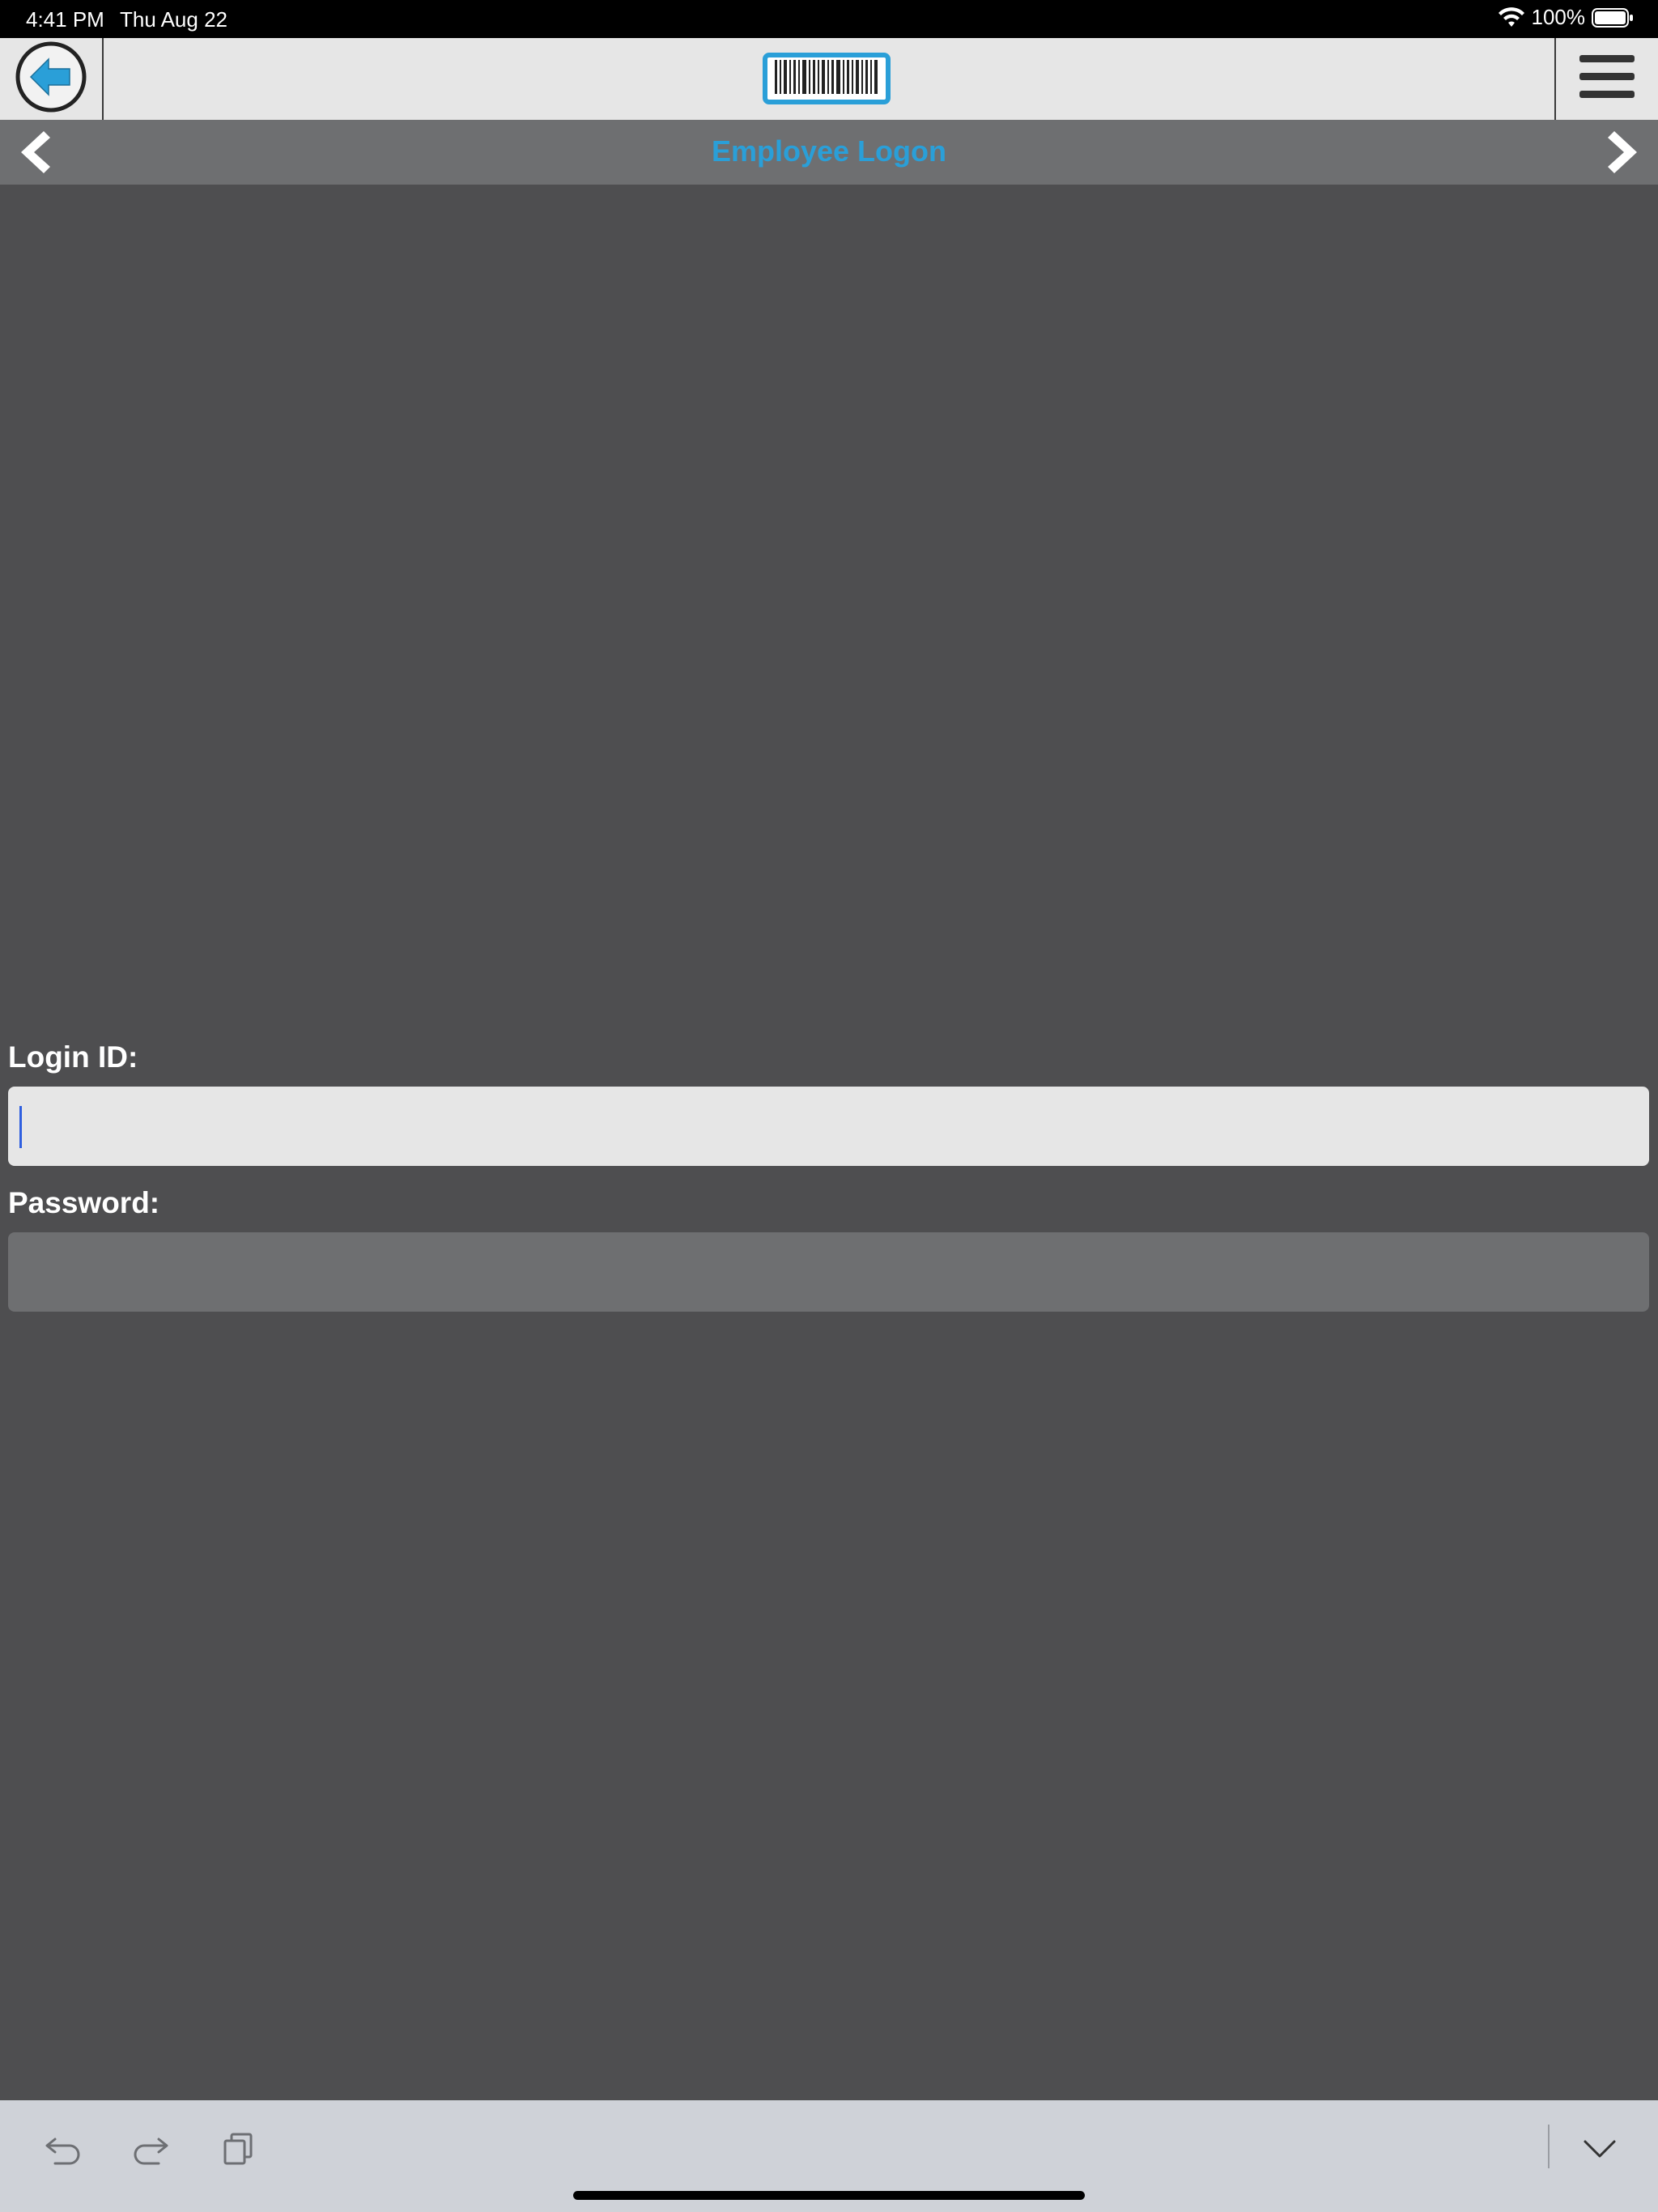  Describe the element at coordinates (20, 1127) in the screenshot. I see `text-cursor` at that location.